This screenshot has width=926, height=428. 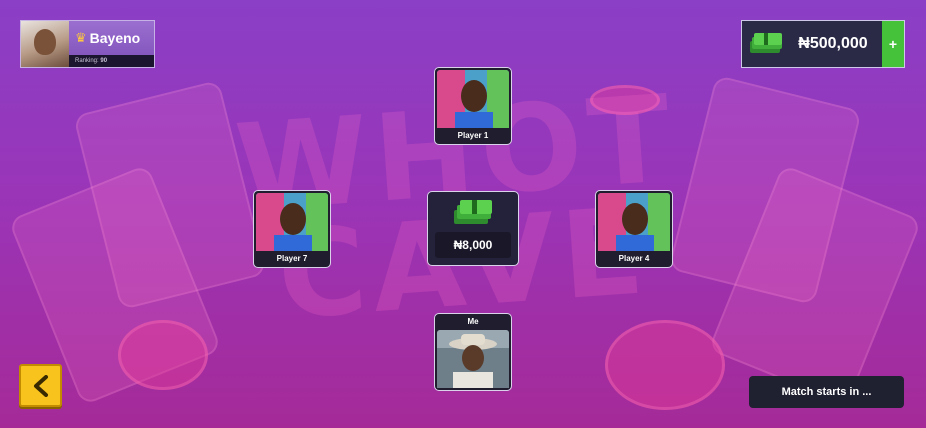 I want to click on profile-name: Bayeno, so click(x=115, y=38).